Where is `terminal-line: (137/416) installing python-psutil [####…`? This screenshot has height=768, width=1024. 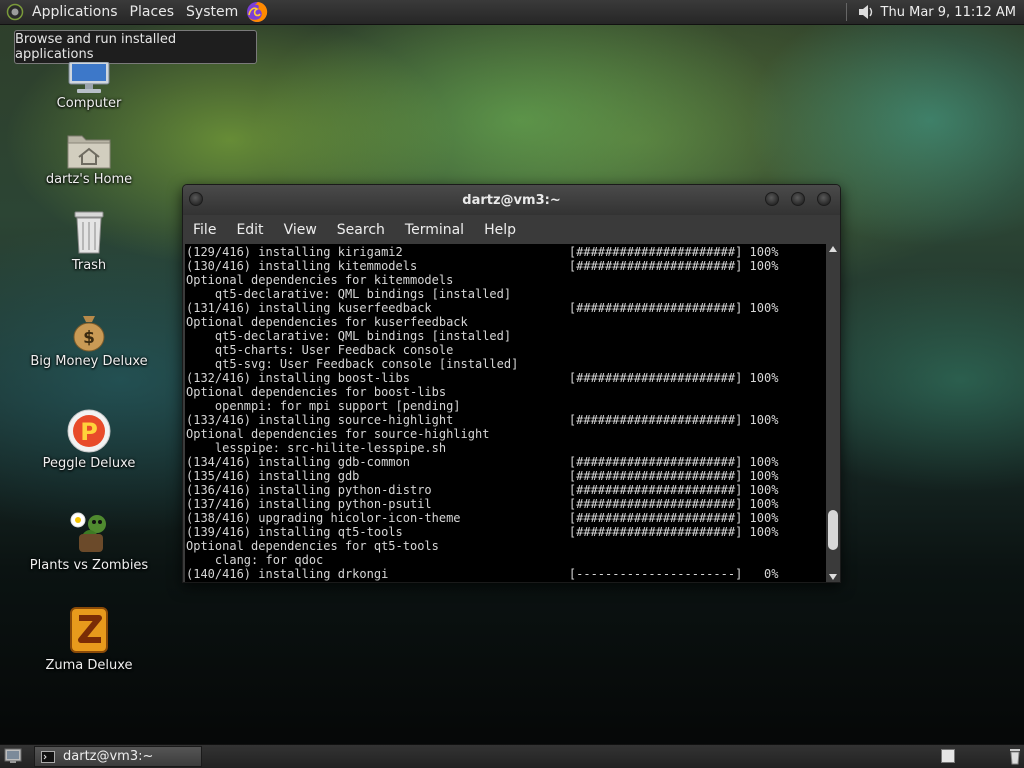
terminal-line: (137/416) installing python-psutil [####… is located at coordinates (482, 504).